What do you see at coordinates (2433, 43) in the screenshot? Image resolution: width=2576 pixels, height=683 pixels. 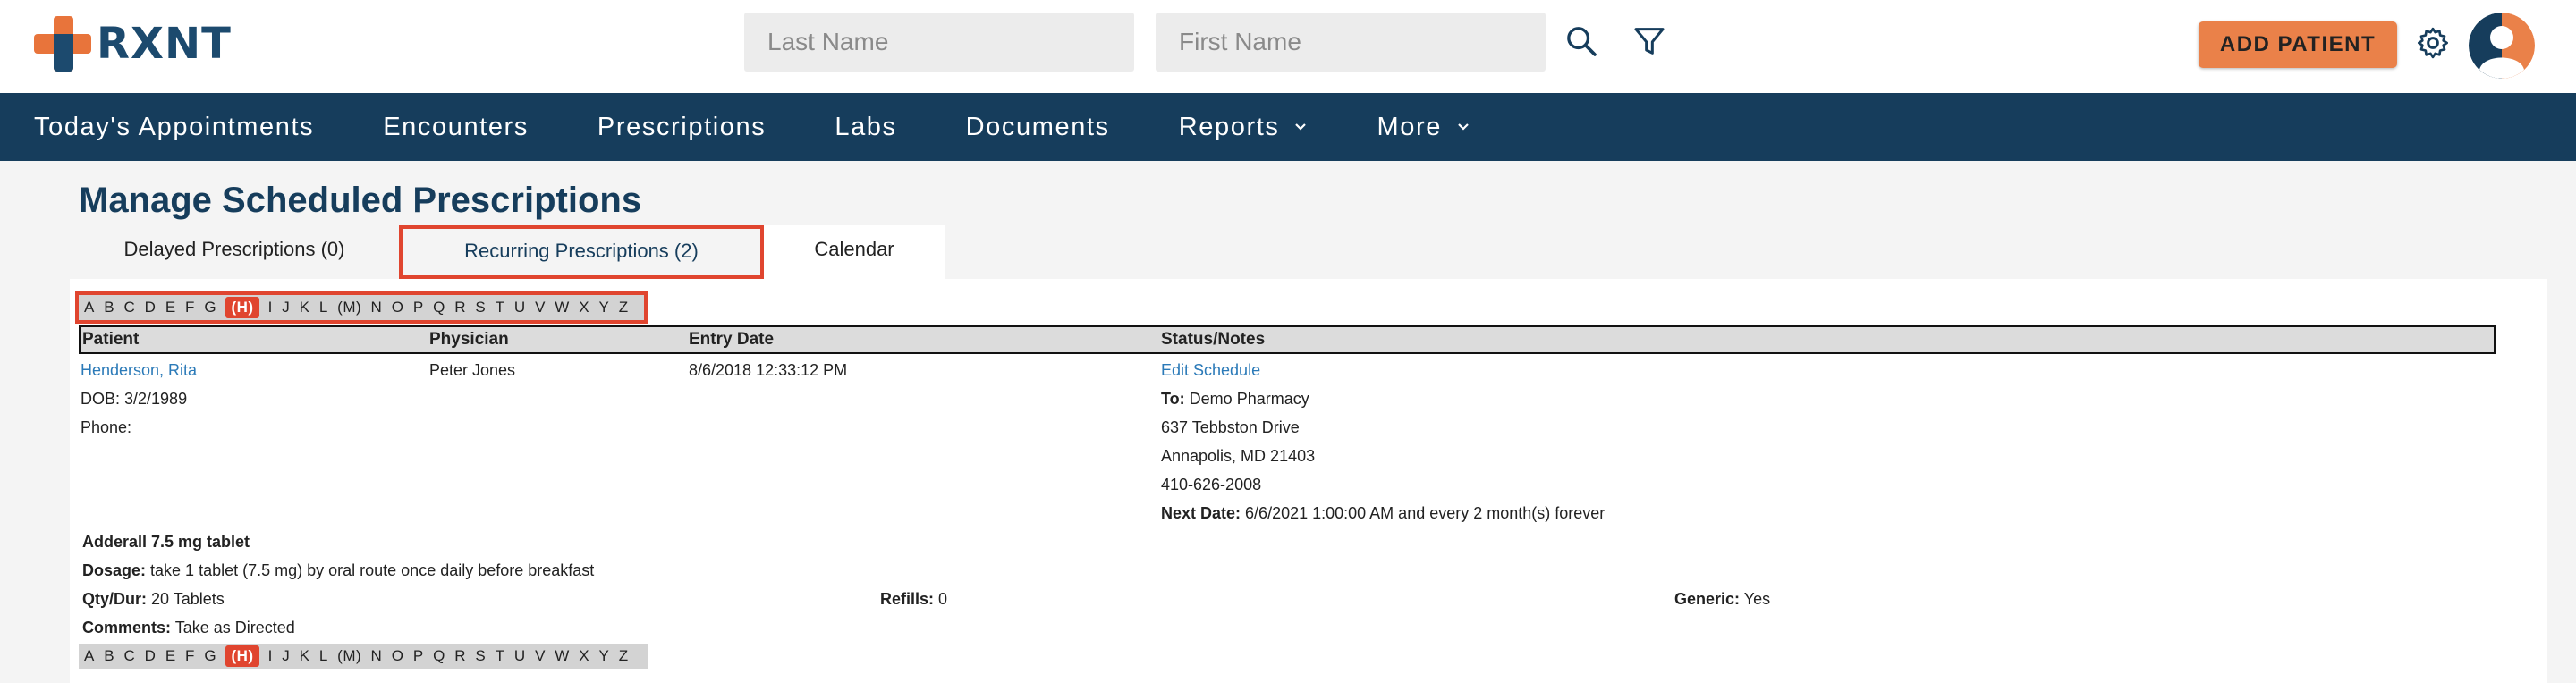 I see `gear-icon` at bounding box center [2433, 43].